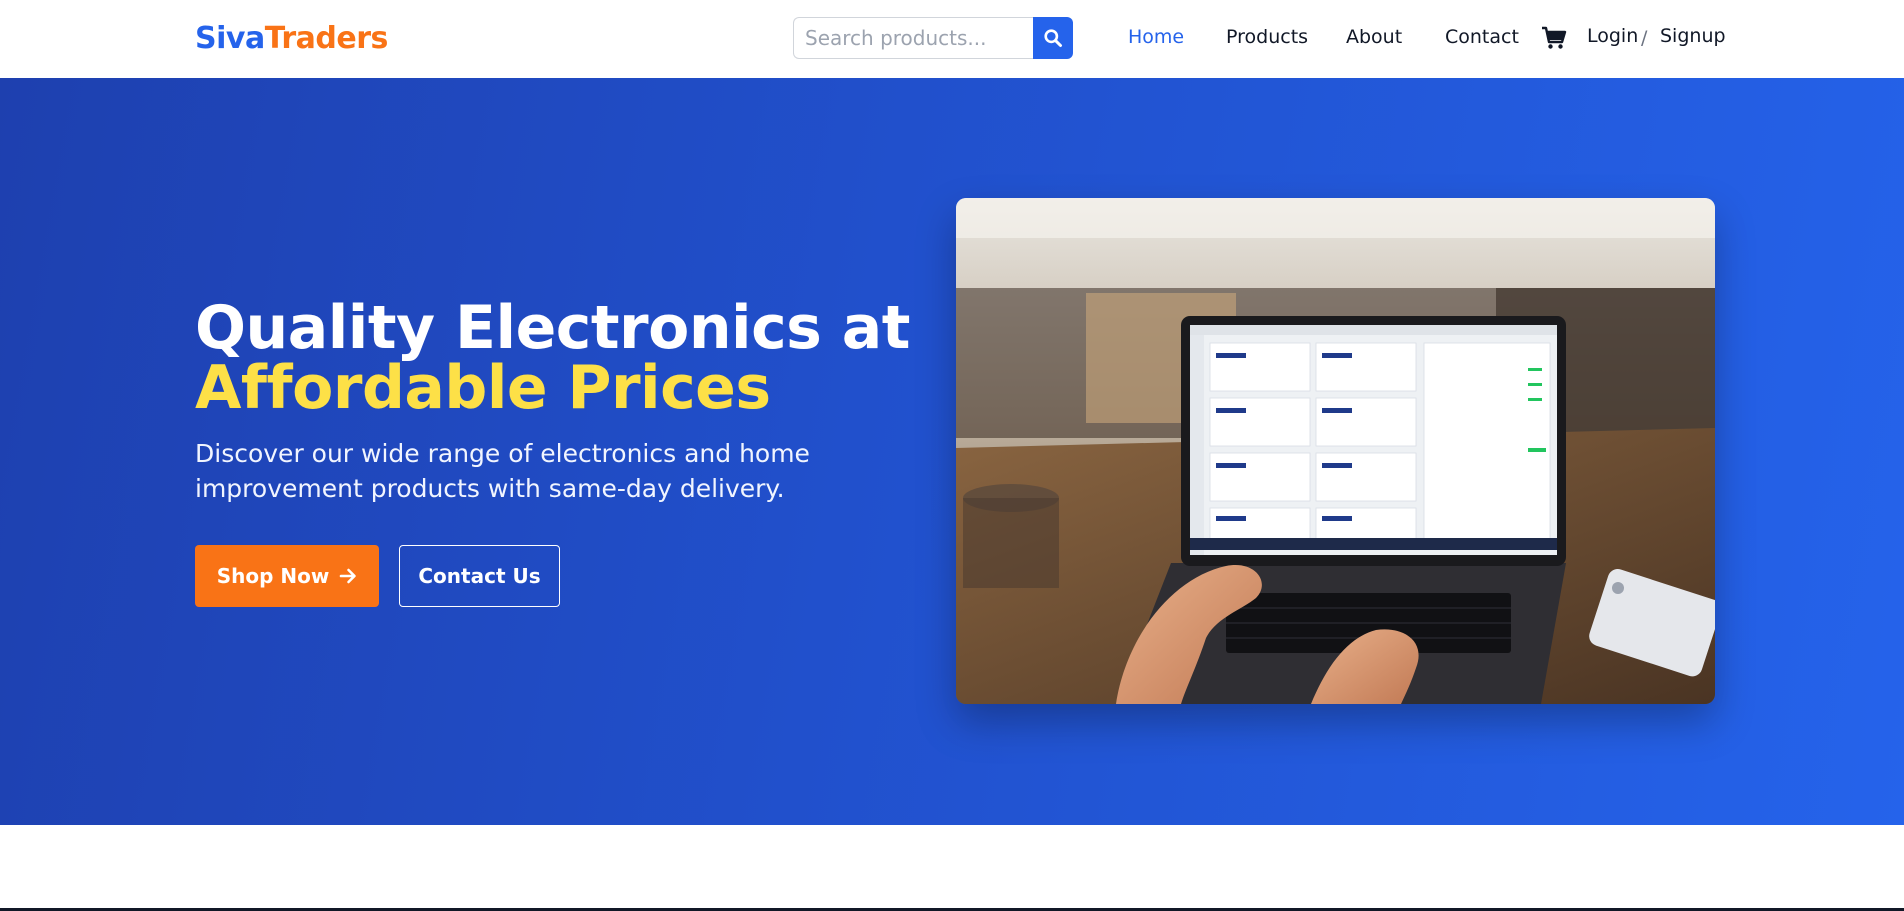  I want to click on search-bar, so click(933, 38).